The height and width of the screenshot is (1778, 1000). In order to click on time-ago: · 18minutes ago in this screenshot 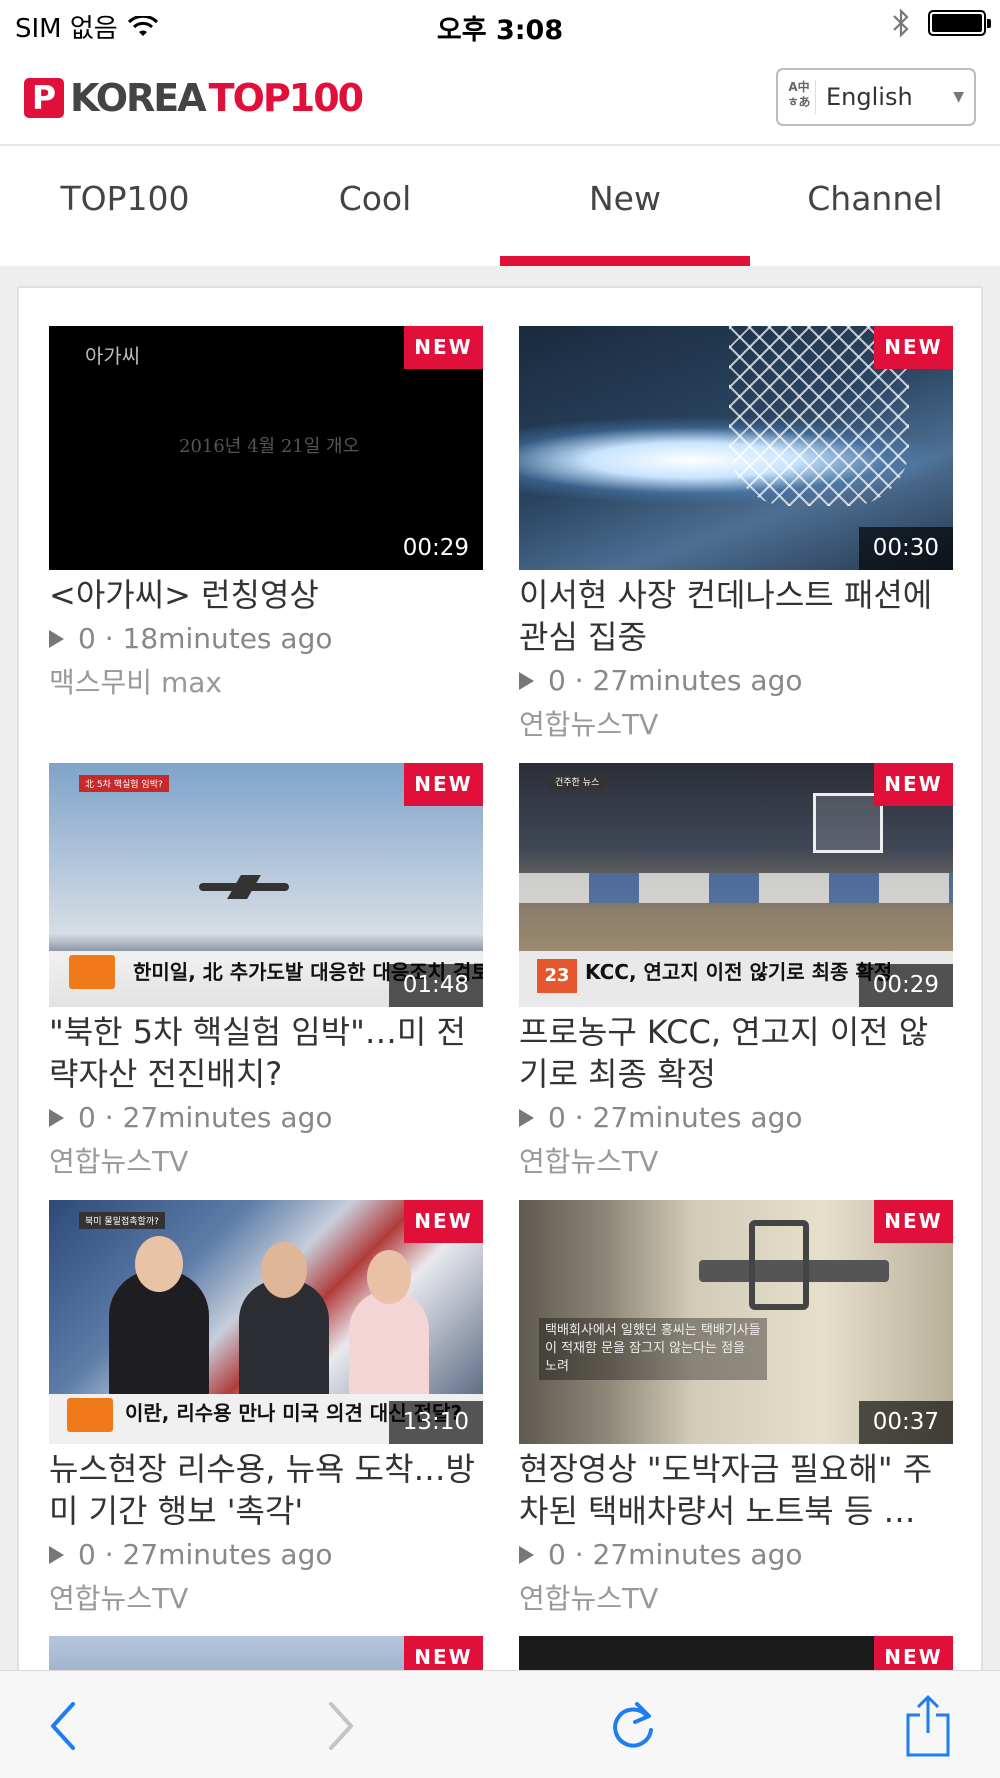, I will do `click(218, 638)`.